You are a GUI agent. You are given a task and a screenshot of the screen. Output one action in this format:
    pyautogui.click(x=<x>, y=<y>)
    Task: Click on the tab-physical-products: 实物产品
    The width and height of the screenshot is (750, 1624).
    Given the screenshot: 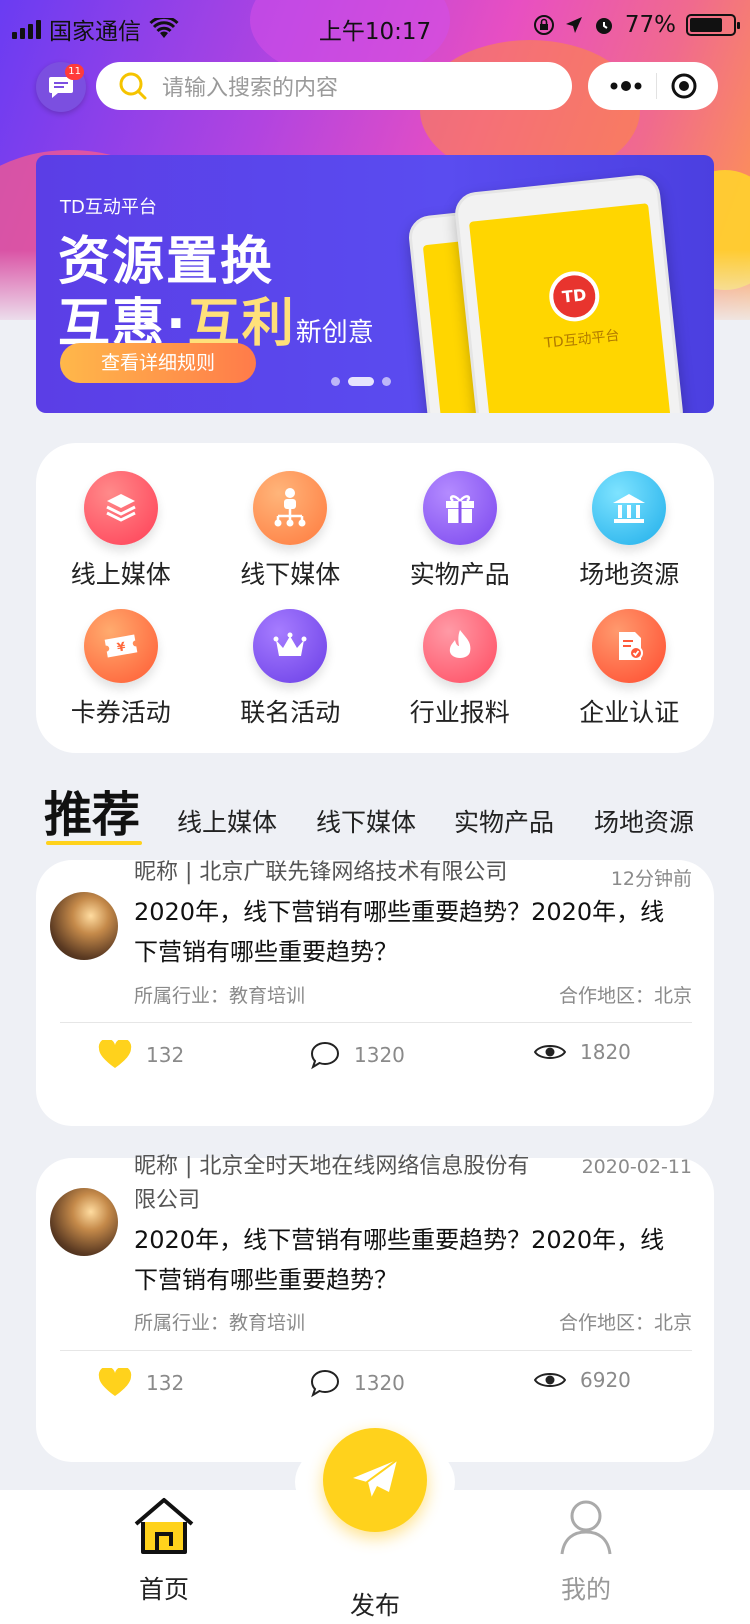 What is the action you would take?
    pyautogui.click(x=504, y=821)
    